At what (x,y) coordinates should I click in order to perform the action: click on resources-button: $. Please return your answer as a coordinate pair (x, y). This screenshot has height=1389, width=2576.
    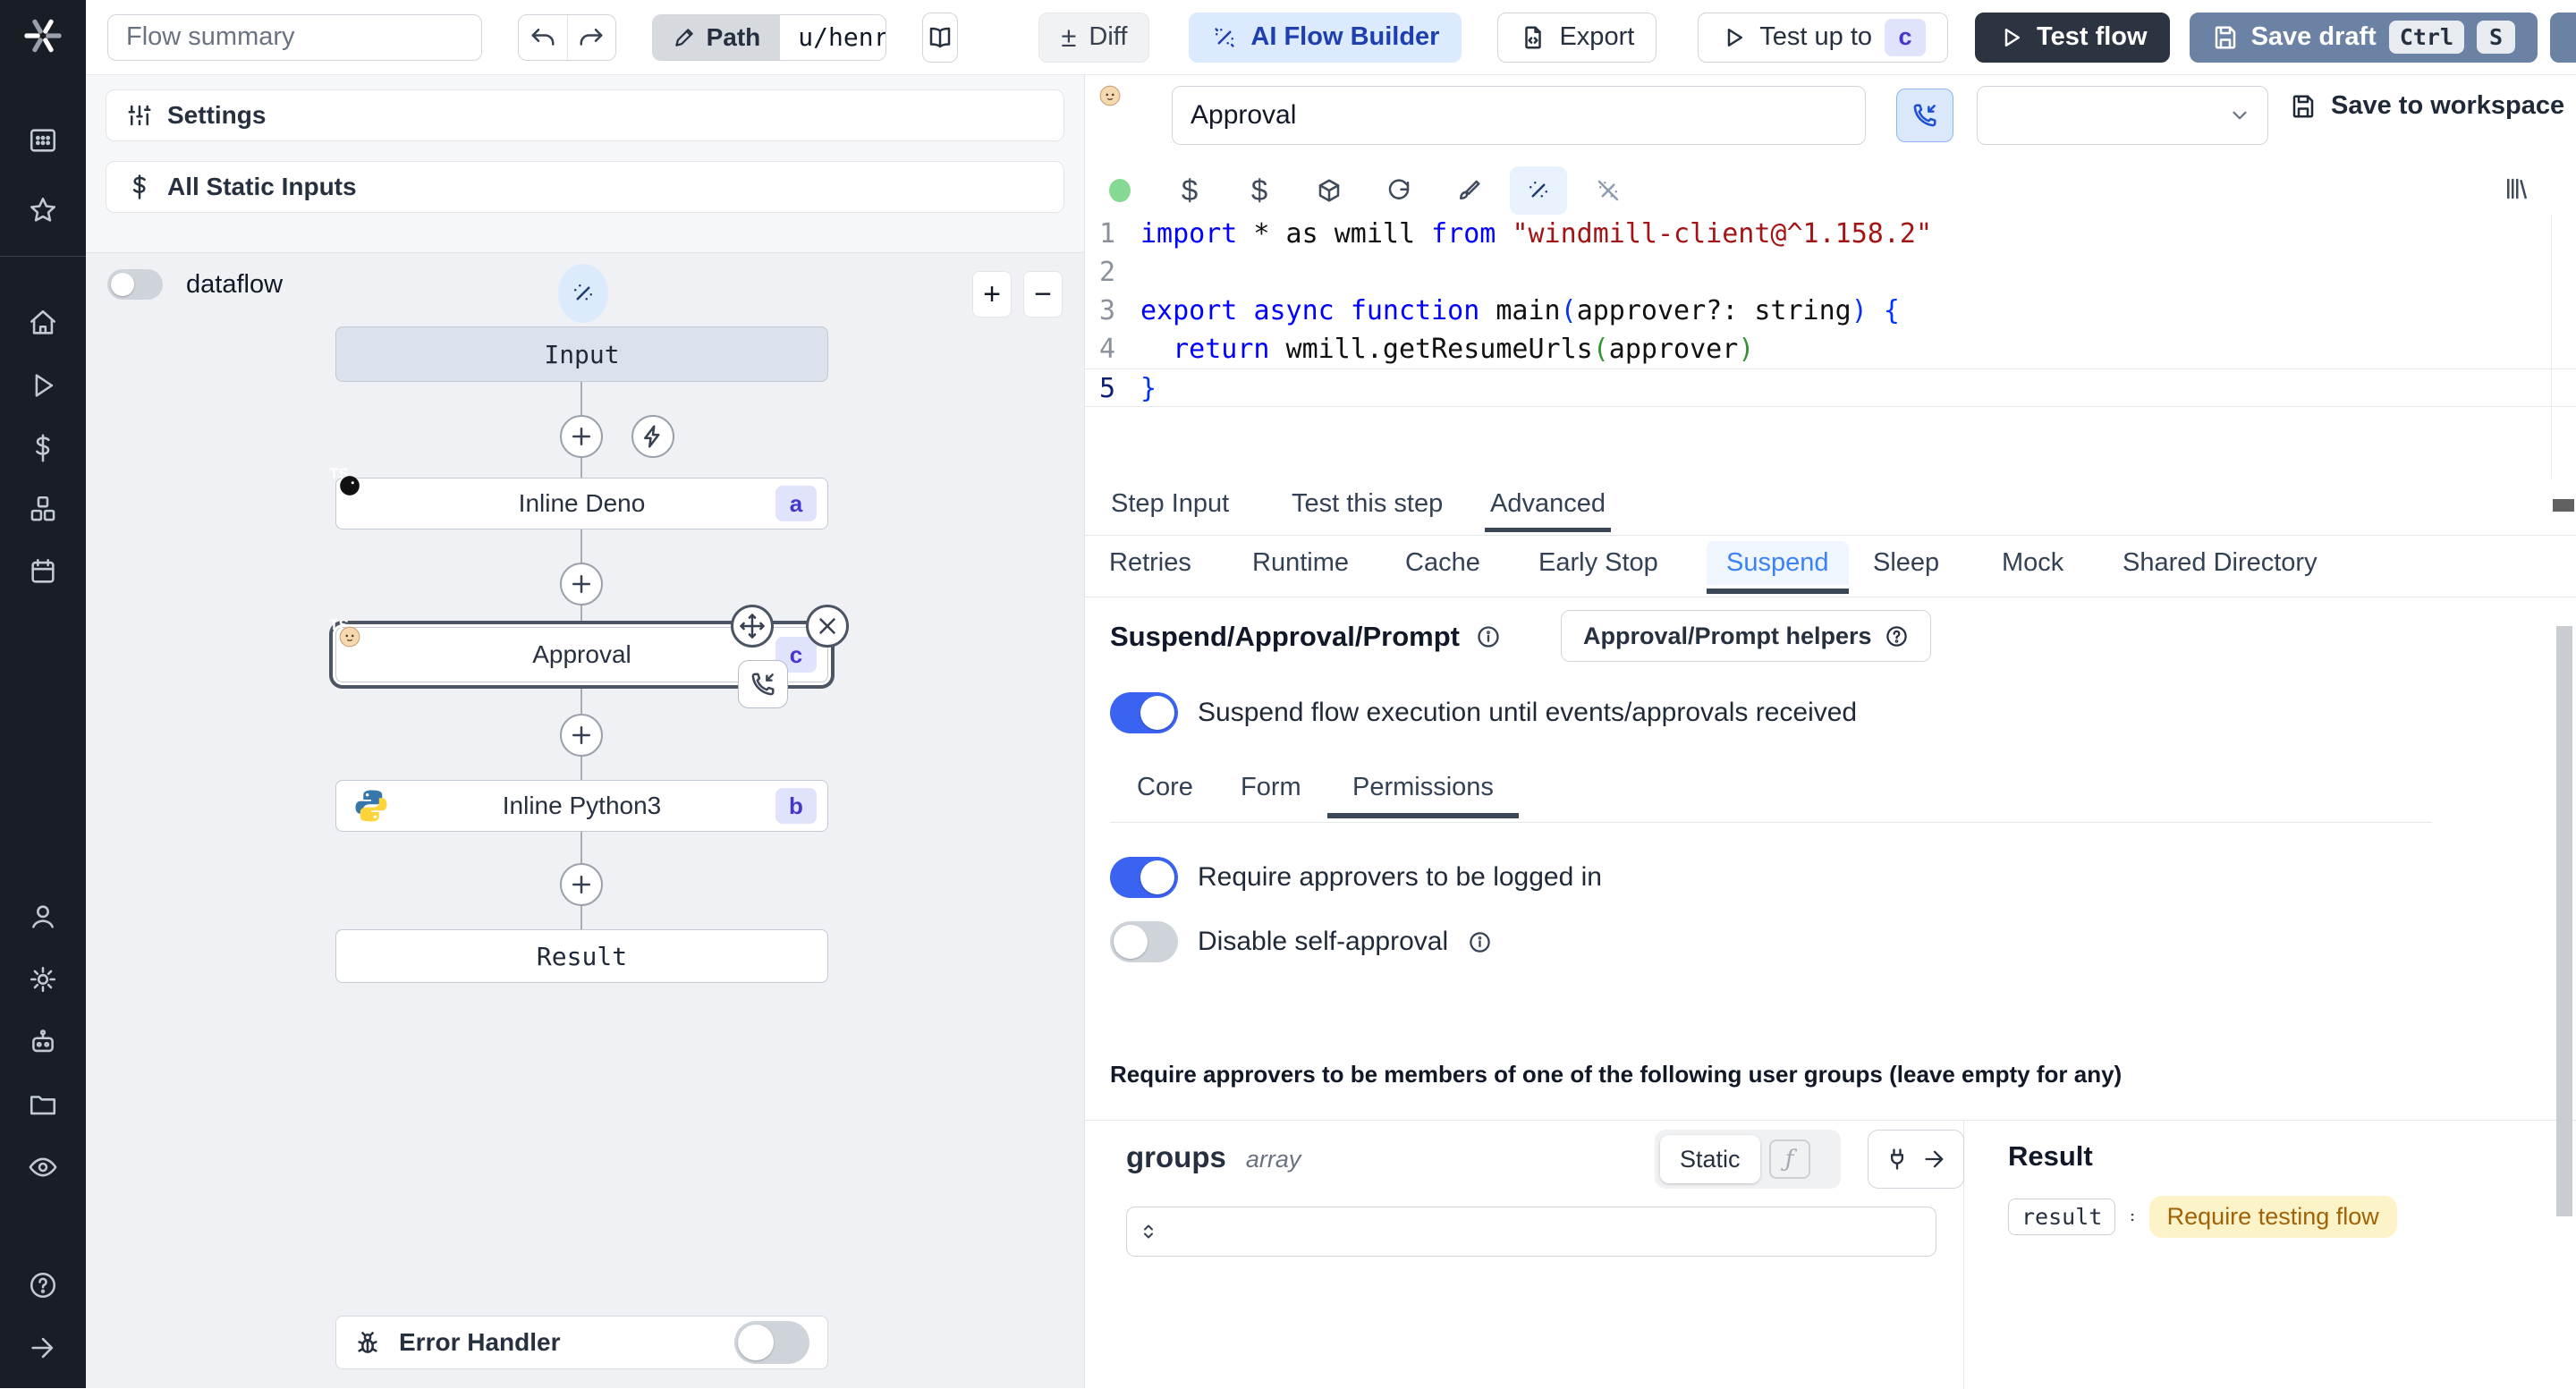
    Looking at the image, I should click on (1259, 191).